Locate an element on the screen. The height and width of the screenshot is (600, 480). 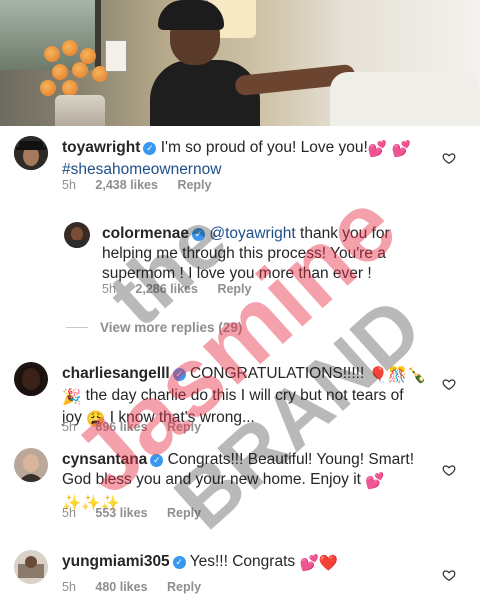
comment-username: colormenae is located at coordinates (145, 233).